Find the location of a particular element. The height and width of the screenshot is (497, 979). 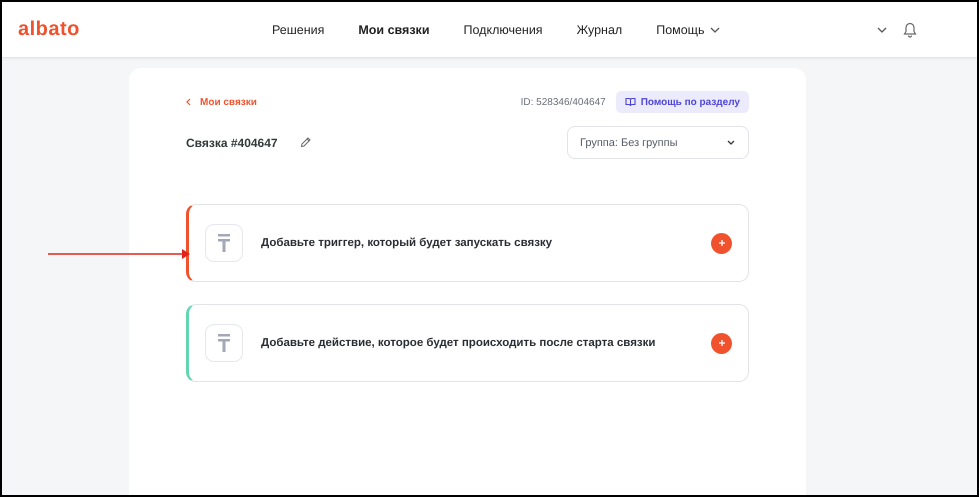

nav-link: Мои связки is located at coordinates (393, 29).